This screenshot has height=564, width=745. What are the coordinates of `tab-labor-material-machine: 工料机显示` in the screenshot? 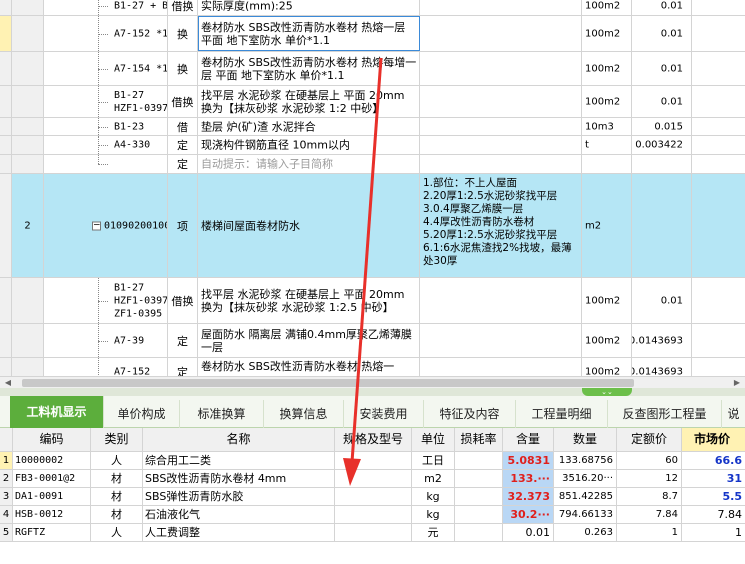 It's located at (57, 412).